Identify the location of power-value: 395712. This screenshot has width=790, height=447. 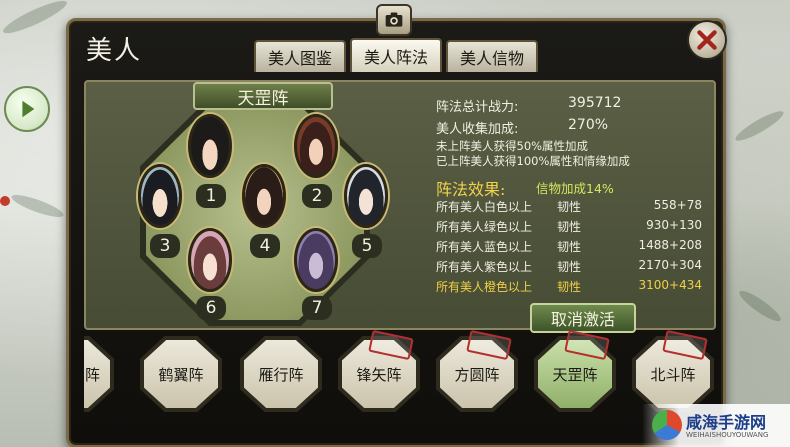
(595, 103).